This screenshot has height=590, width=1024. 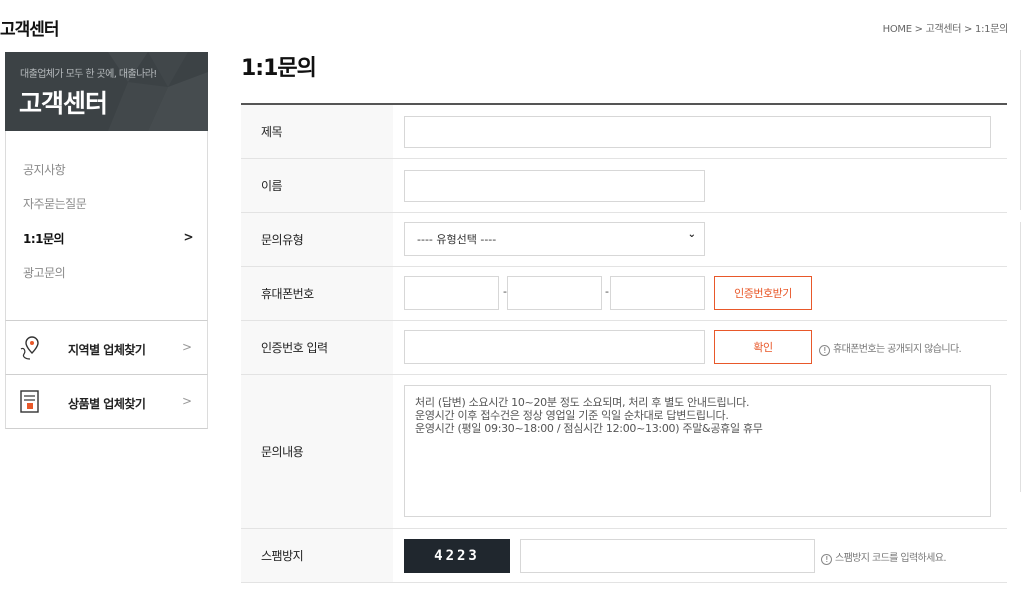 What do you see at coordinates (317, 451) in the screenshot?
I see `content-label: 문의내용` at bounding box center [317, 451].